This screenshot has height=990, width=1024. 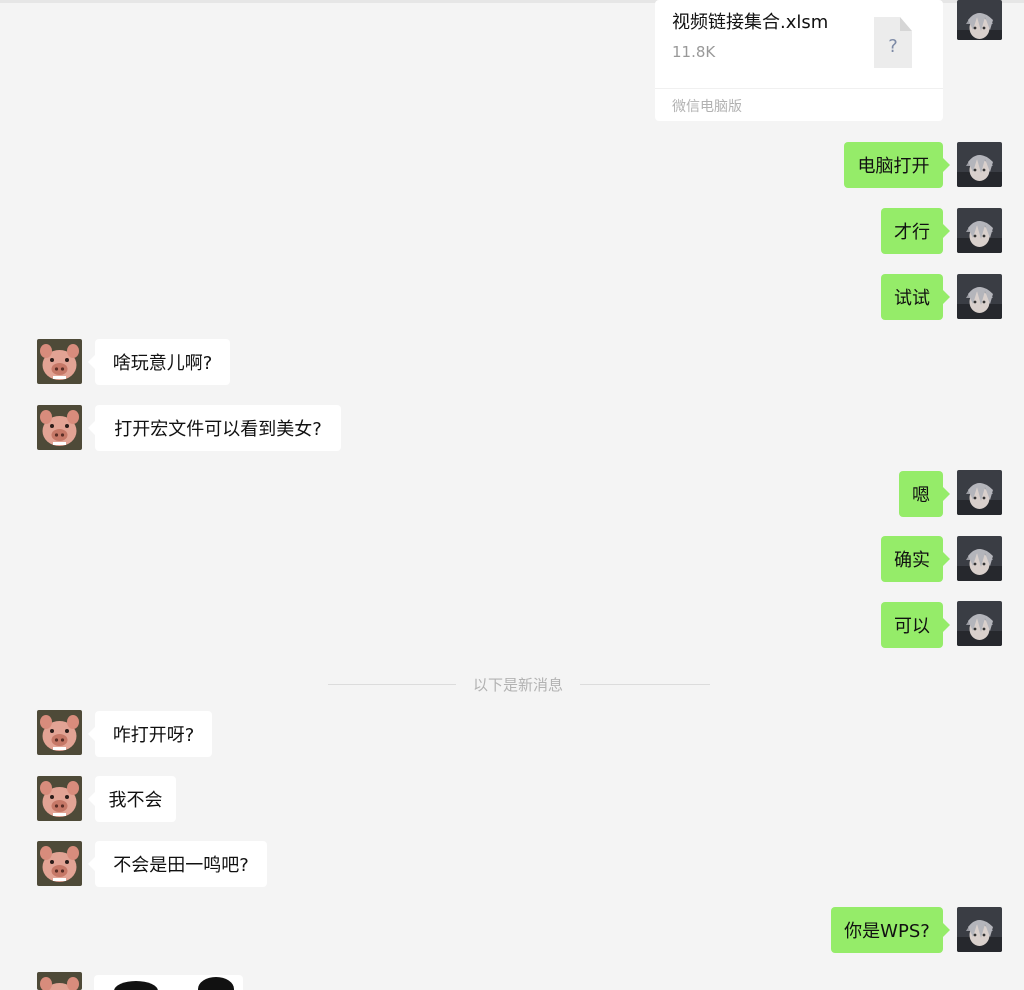 I want to click on outgoing-message-bubble: 试试, so click(x=915, y=297).